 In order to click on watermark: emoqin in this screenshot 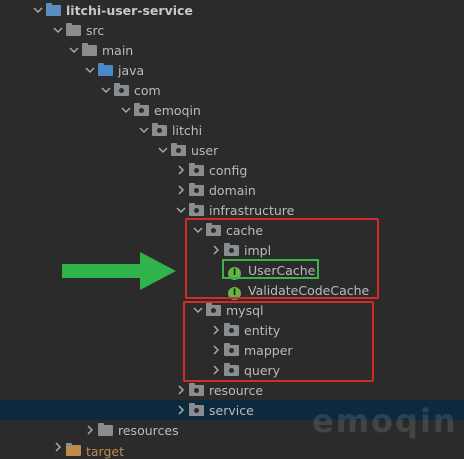, I will do `click(385, 421)`.